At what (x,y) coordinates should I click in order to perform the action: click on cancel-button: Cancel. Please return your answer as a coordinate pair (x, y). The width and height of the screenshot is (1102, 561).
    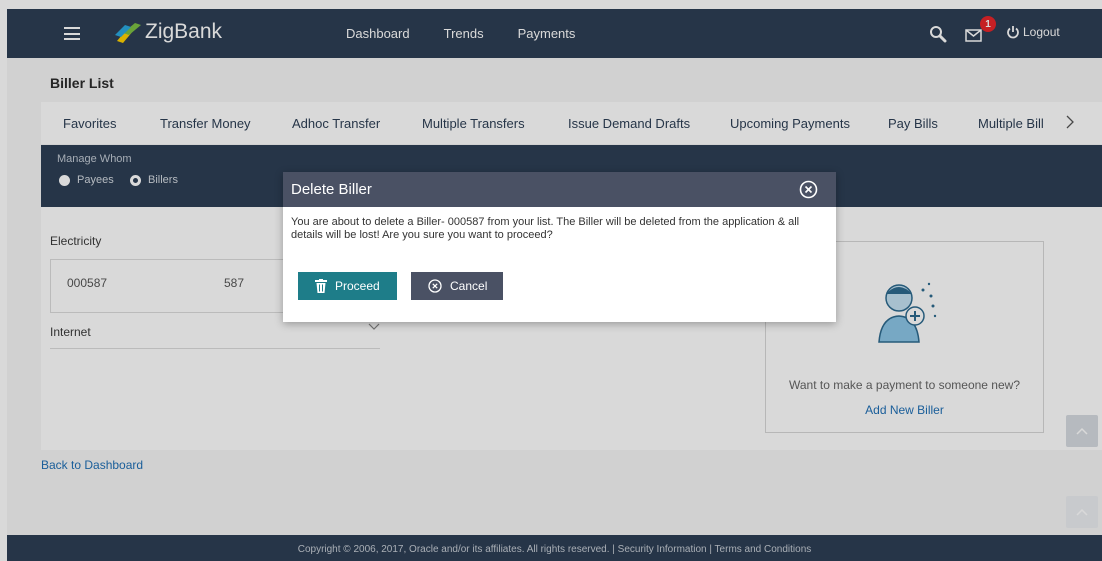
    Looking at the image, I should click on (457, 286).